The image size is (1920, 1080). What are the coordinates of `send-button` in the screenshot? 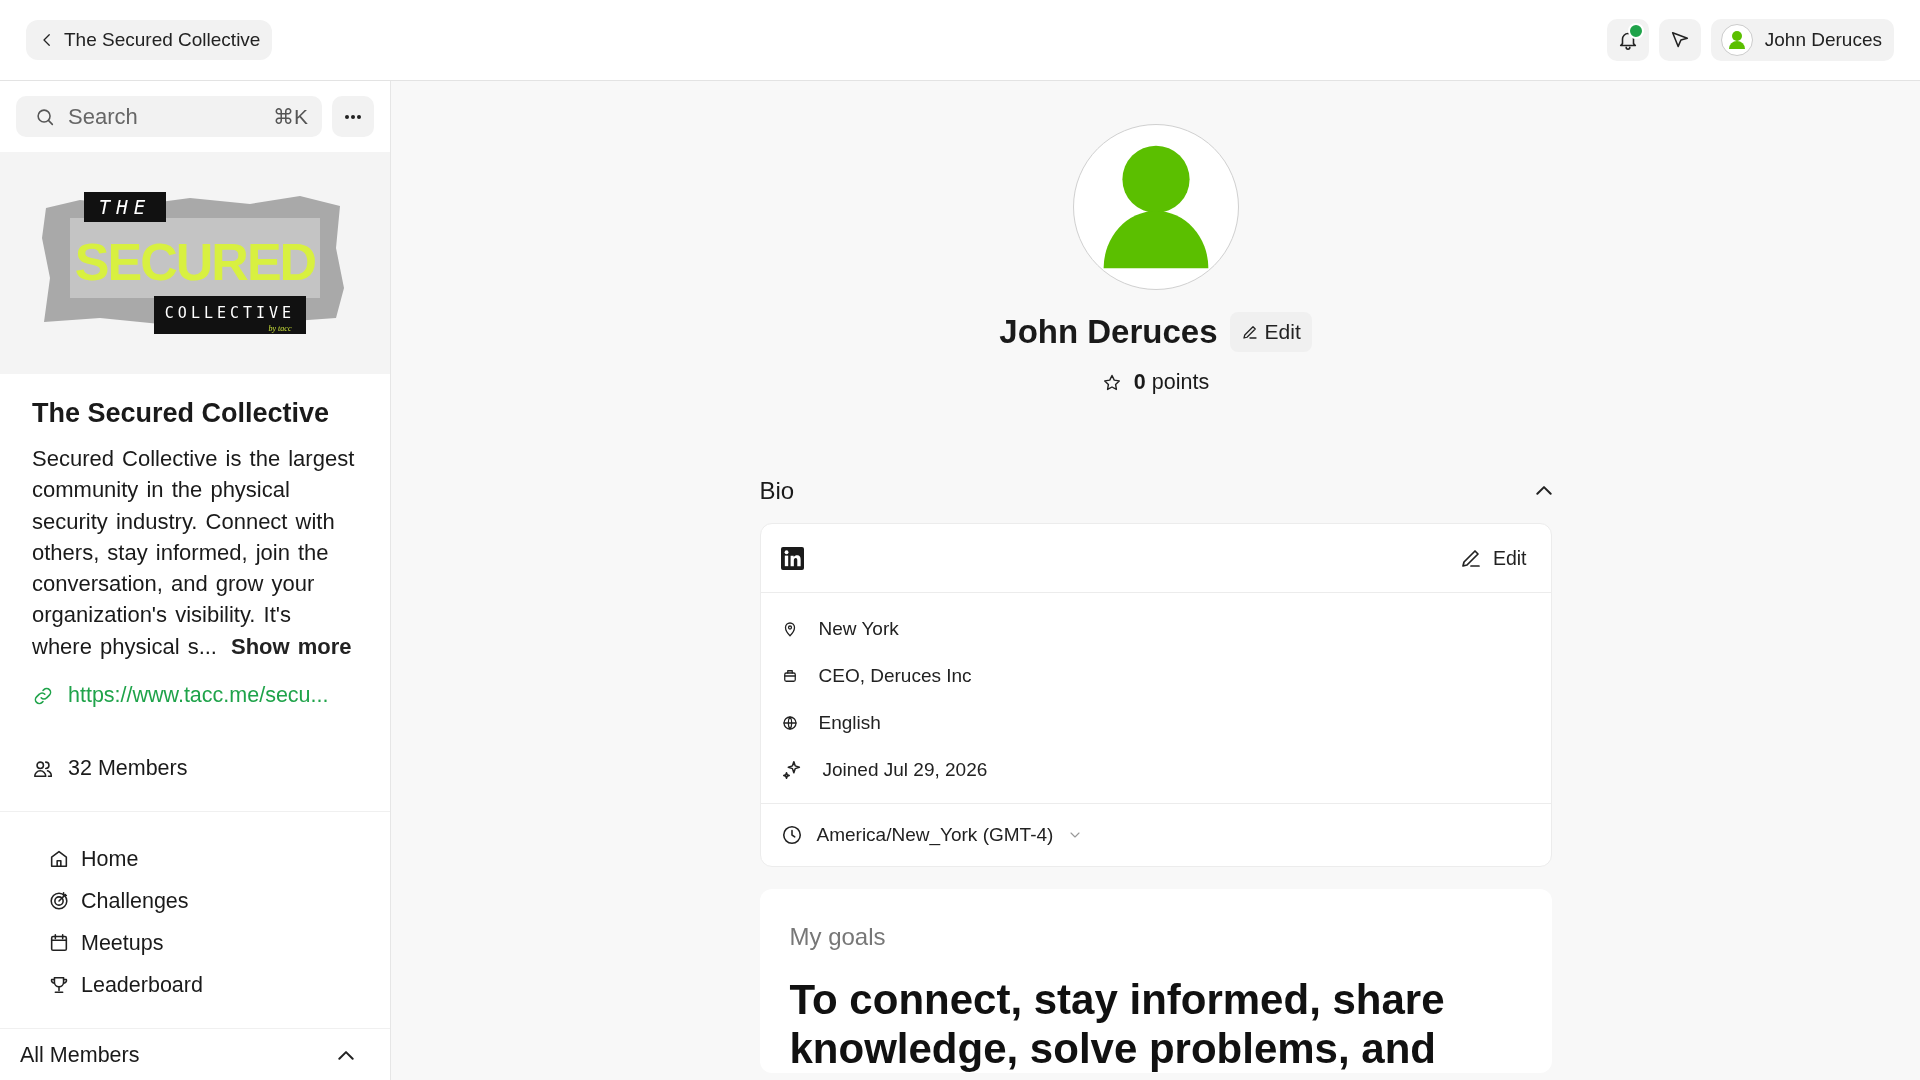 It's located at (1679, 40).